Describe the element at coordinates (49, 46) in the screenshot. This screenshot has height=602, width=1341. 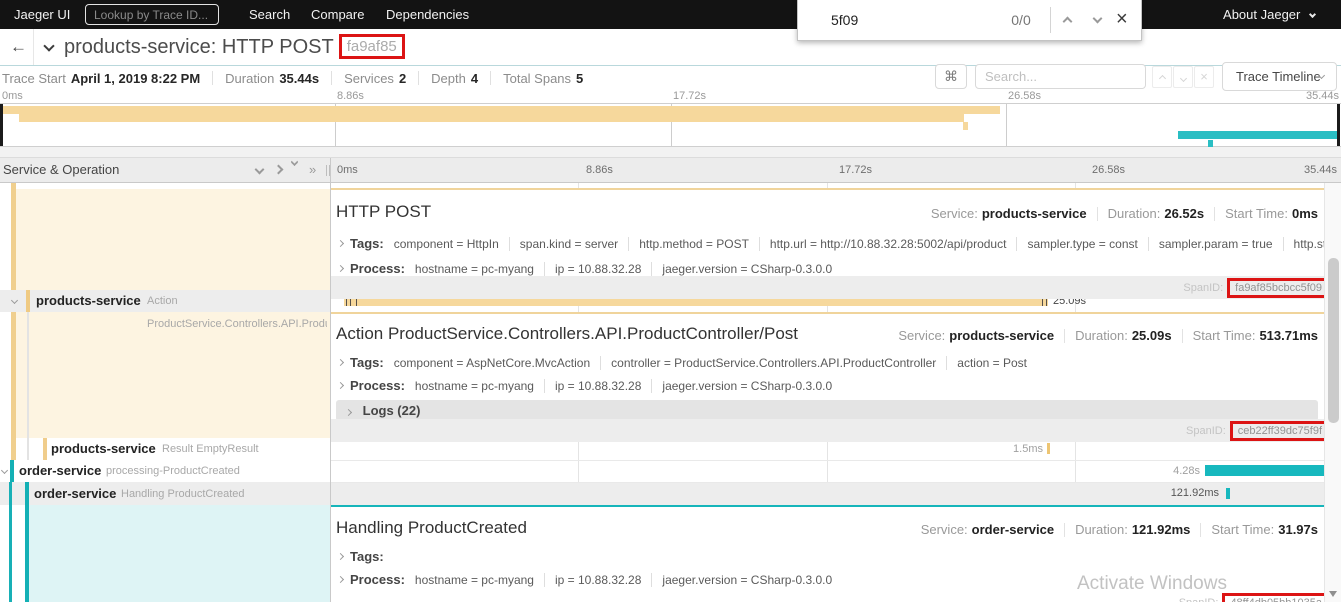
I see `collapse-trace-chevron-icon` at that location.